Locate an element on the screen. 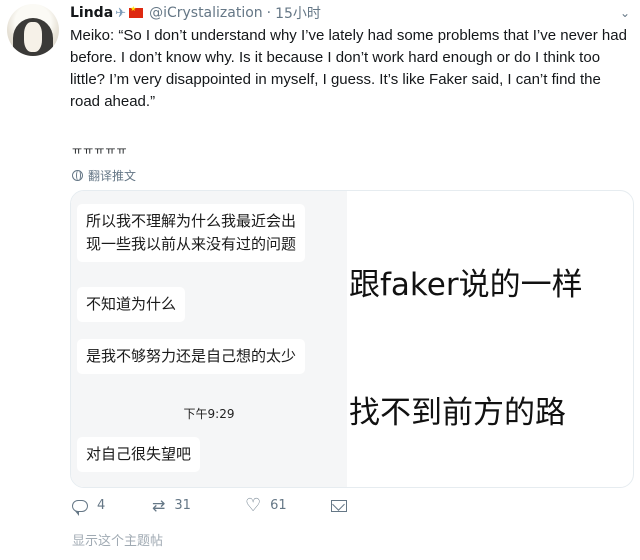 Image resolution: width=640 pixels, height=560 pixels. translate-tweet-link: 翻译推文 is located at coordinates (104, 175).